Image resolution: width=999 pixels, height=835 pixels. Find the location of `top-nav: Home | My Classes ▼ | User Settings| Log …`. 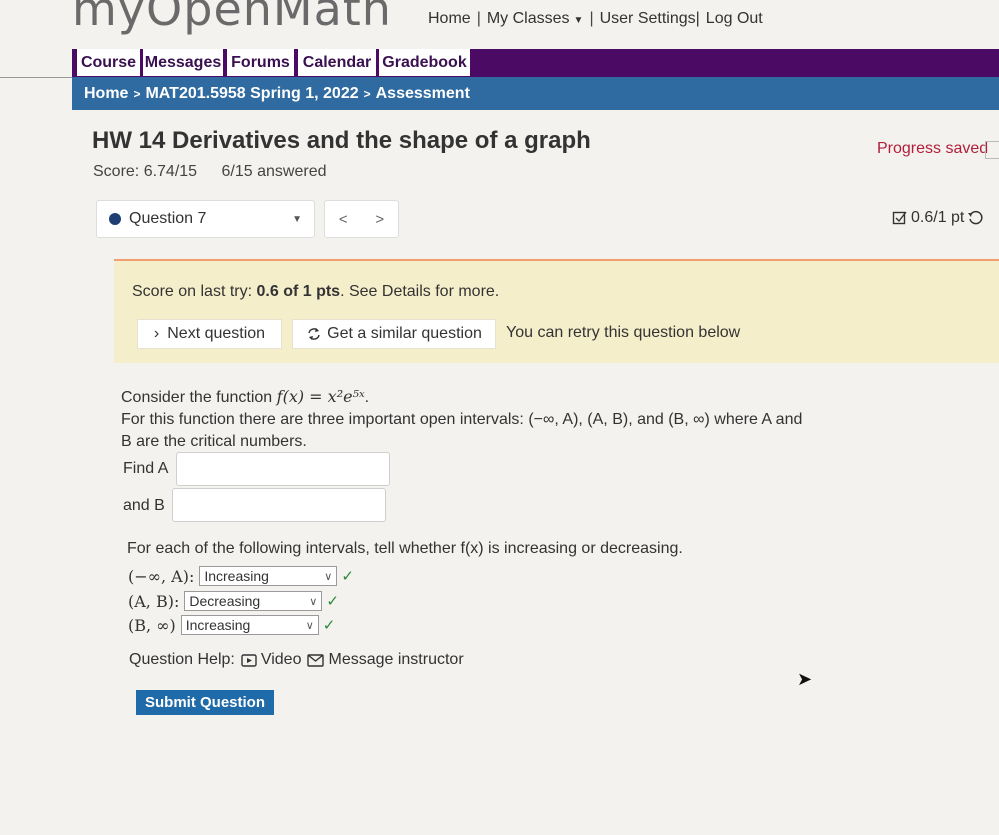

top-nav: Home | My Classes ▼ | User Settings| Log … is located at coordinates (595, 19).